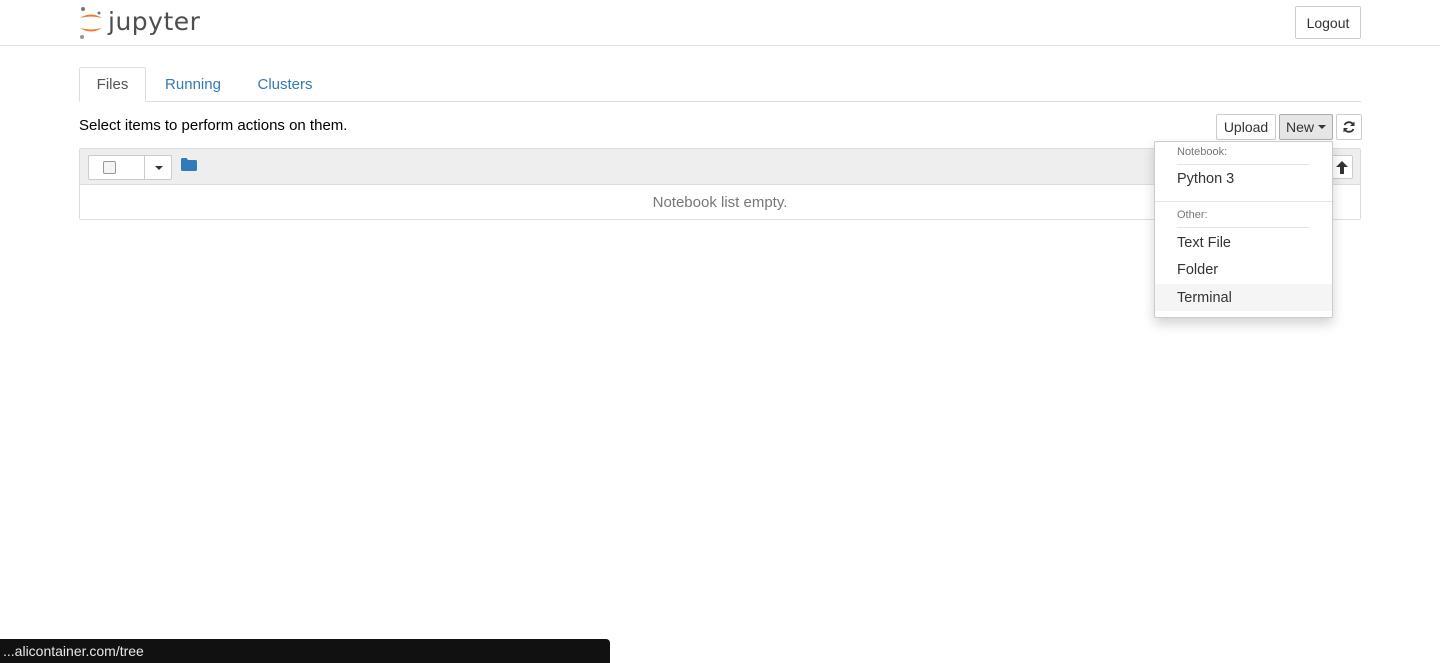 Image resolution: width=1440 pixels, height=663 pixels. I want to click on notebook-section-header: Notebook:, so click(1202, 152).